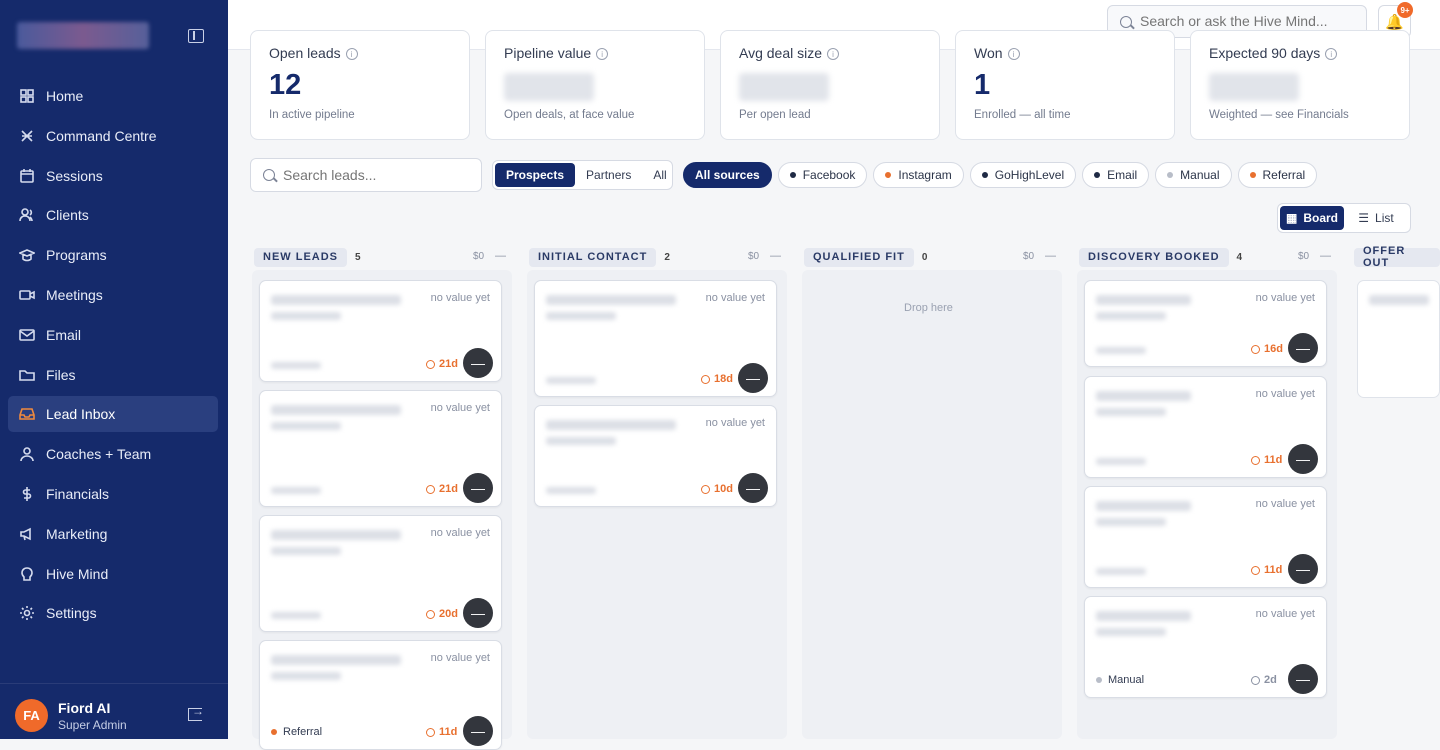 The image size is (1440, 750). Describe the element at coordinates (31, 715) in the screenshot. I see `avatar: FA` at that location.